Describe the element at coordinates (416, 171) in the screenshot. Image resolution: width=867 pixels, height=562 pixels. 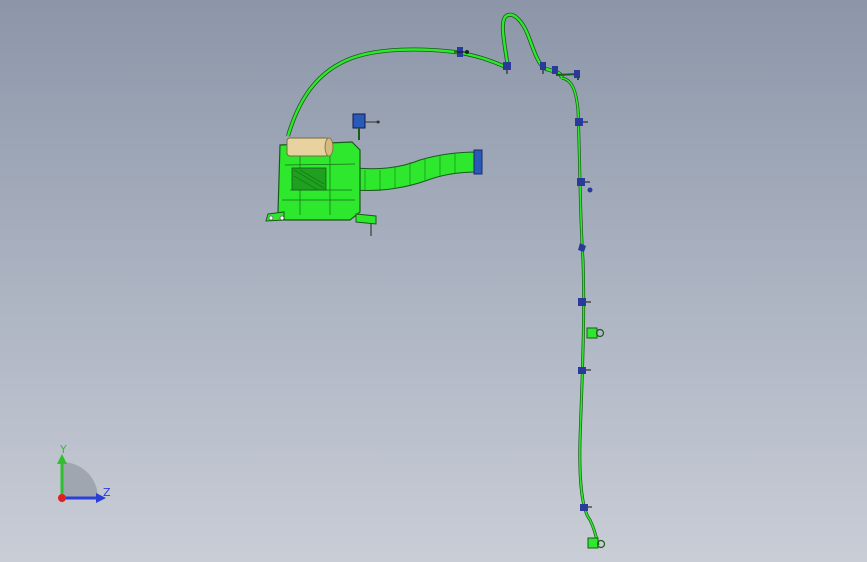
I see `intake-tube` at that location.